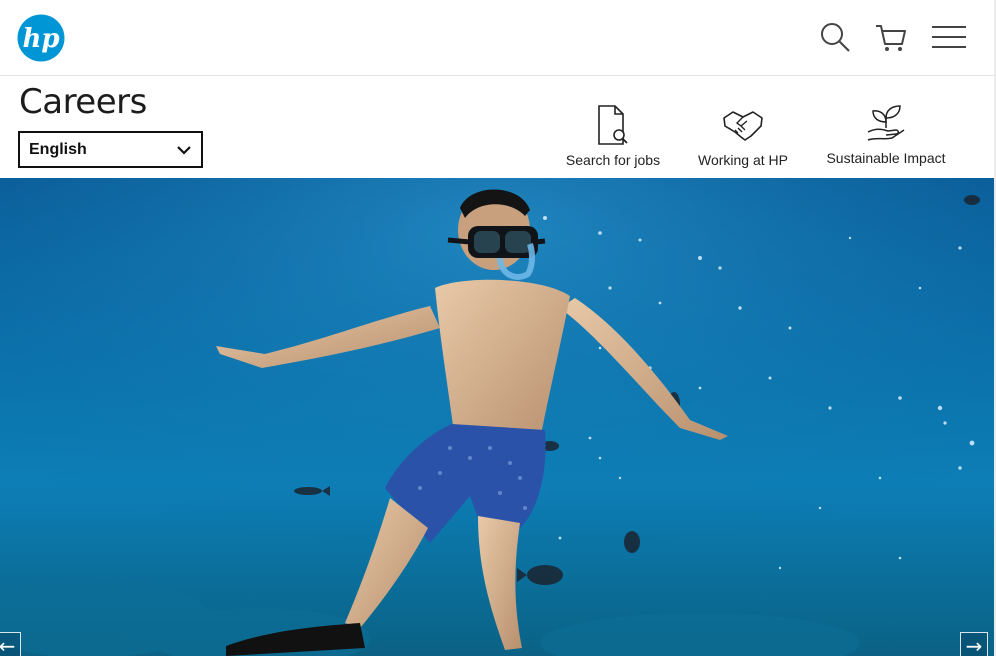 This screenshot has height=656, width=996. What do you see at coordinates (886, 123) in the screenshot?
I see `plant-hand-icon` at bounding box center [886, 123].